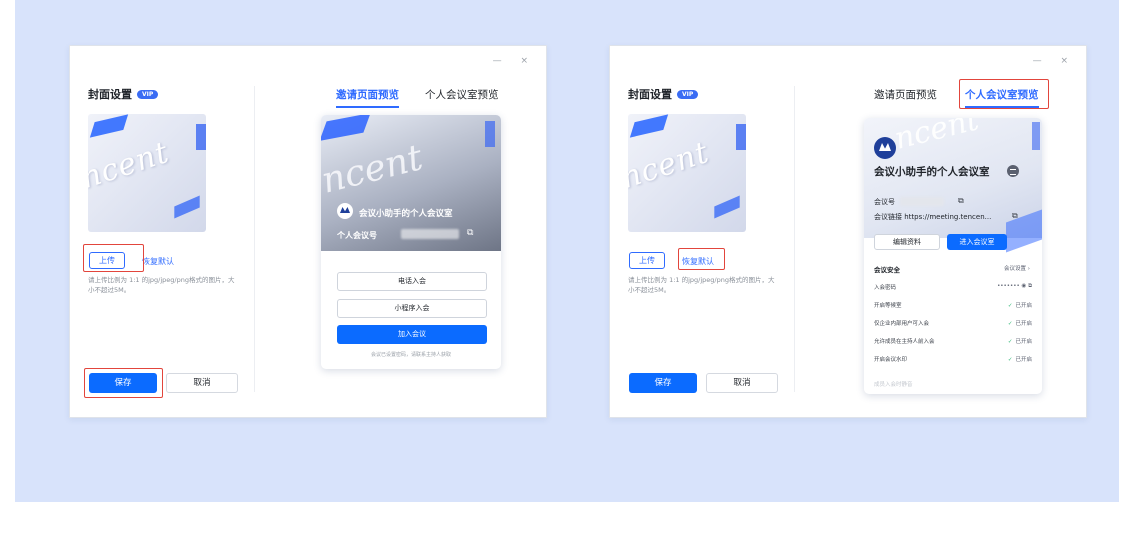  Describe the element at coordinates (904, 342) in the screenshot. I see `security-item-label: 允许成员在主持人前入会` at that location.